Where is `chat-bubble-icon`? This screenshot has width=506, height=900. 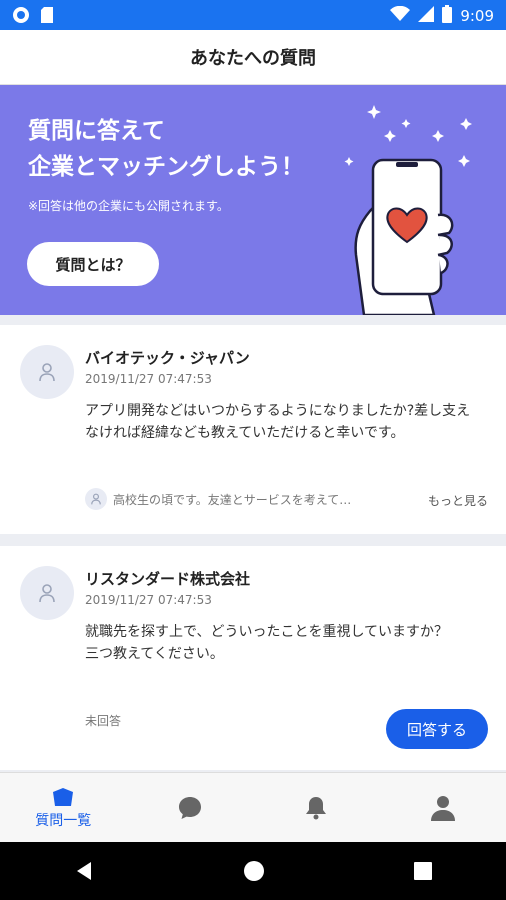
chat-bubble-icon is located at coordinates (189, 808).